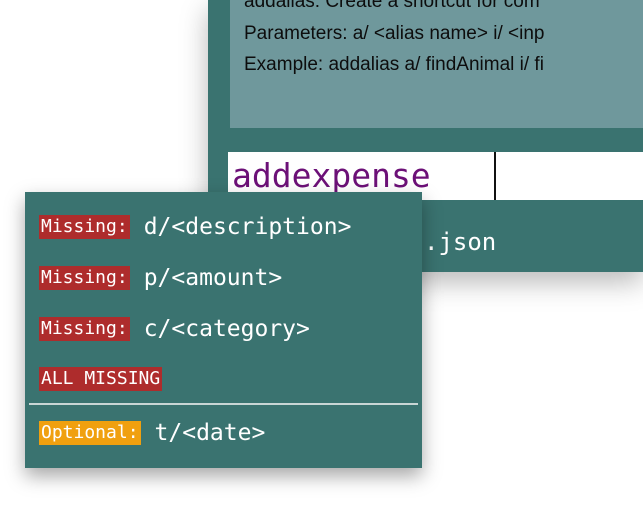 The image size is (643, 508). Describe the element at coordinates (495, 176) in the screenshot. I see `text-caret` at that location.